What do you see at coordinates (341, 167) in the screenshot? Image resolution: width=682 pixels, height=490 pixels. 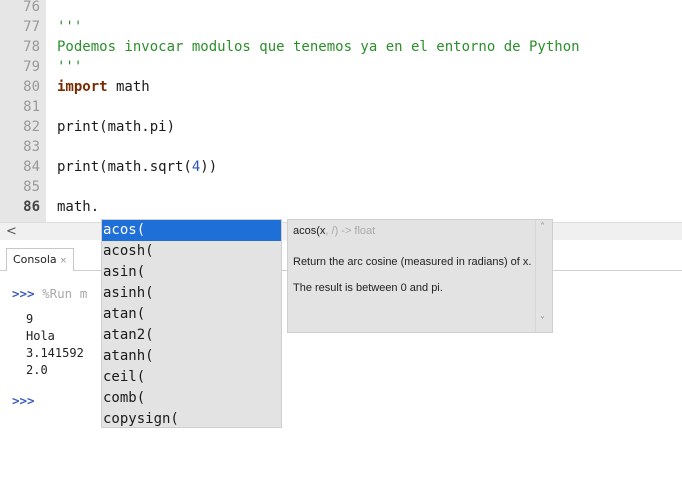 I see `editor-line: 84 print(math.sqrt(4))` at bounding box center [341, 167].